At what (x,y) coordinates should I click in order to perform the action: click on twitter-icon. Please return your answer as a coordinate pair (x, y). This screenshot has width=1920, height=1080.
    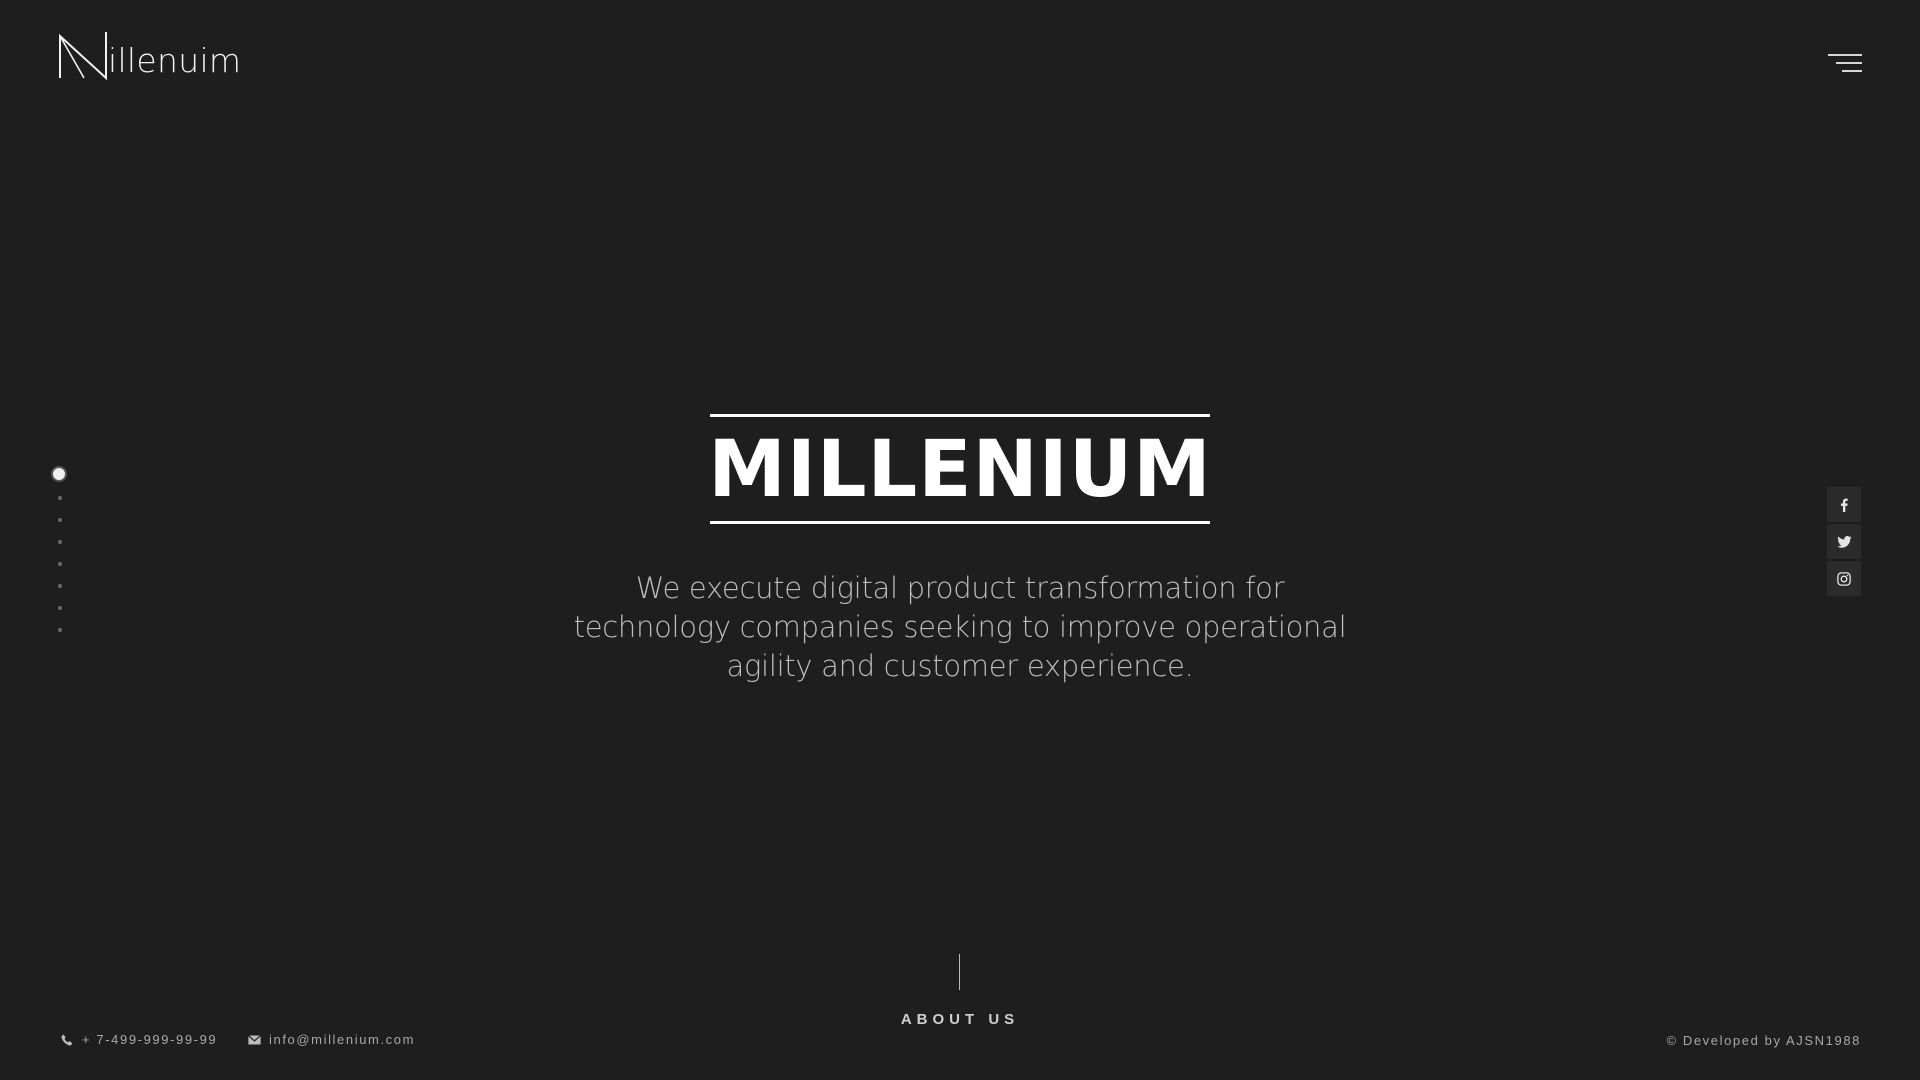
    Looking at the image, I should click on (1844, 541).